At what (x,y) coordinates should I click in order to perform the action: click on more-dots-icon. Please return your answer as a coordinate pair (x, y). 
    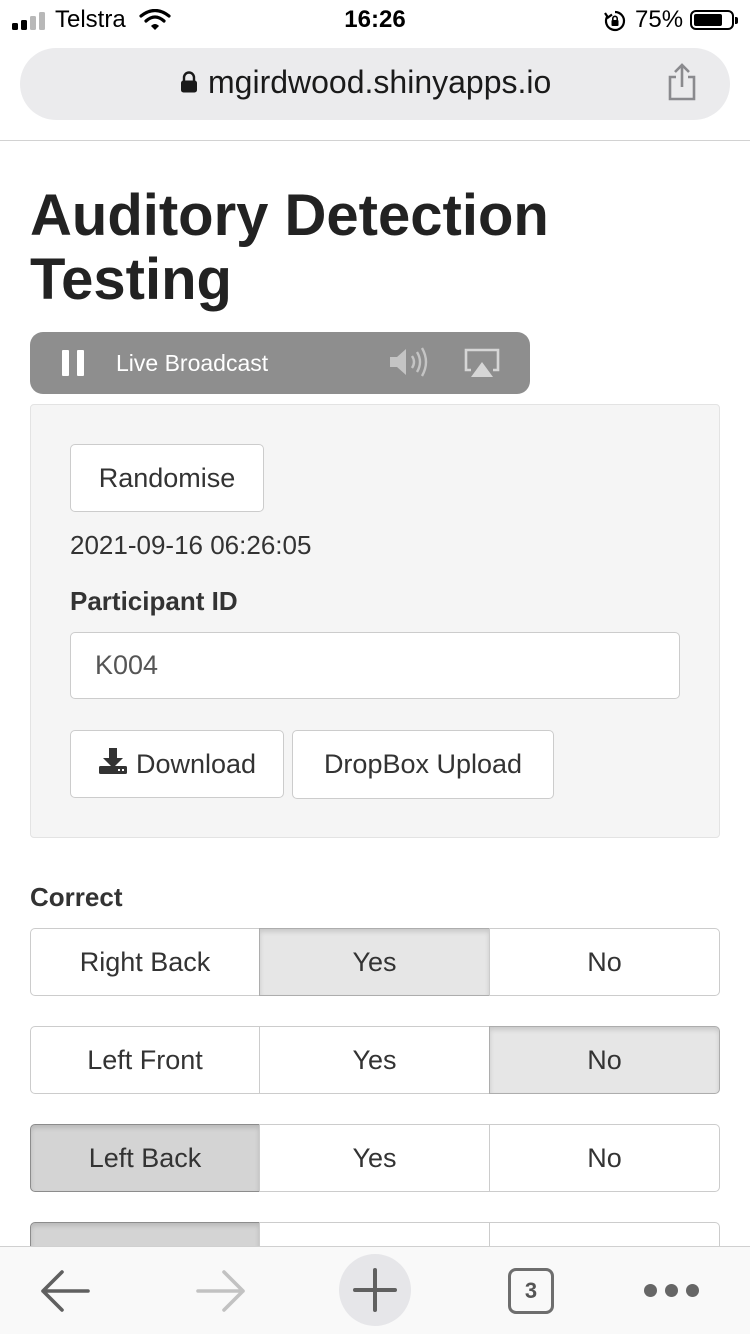
    Looking at the image, I should click on (672, 1291).